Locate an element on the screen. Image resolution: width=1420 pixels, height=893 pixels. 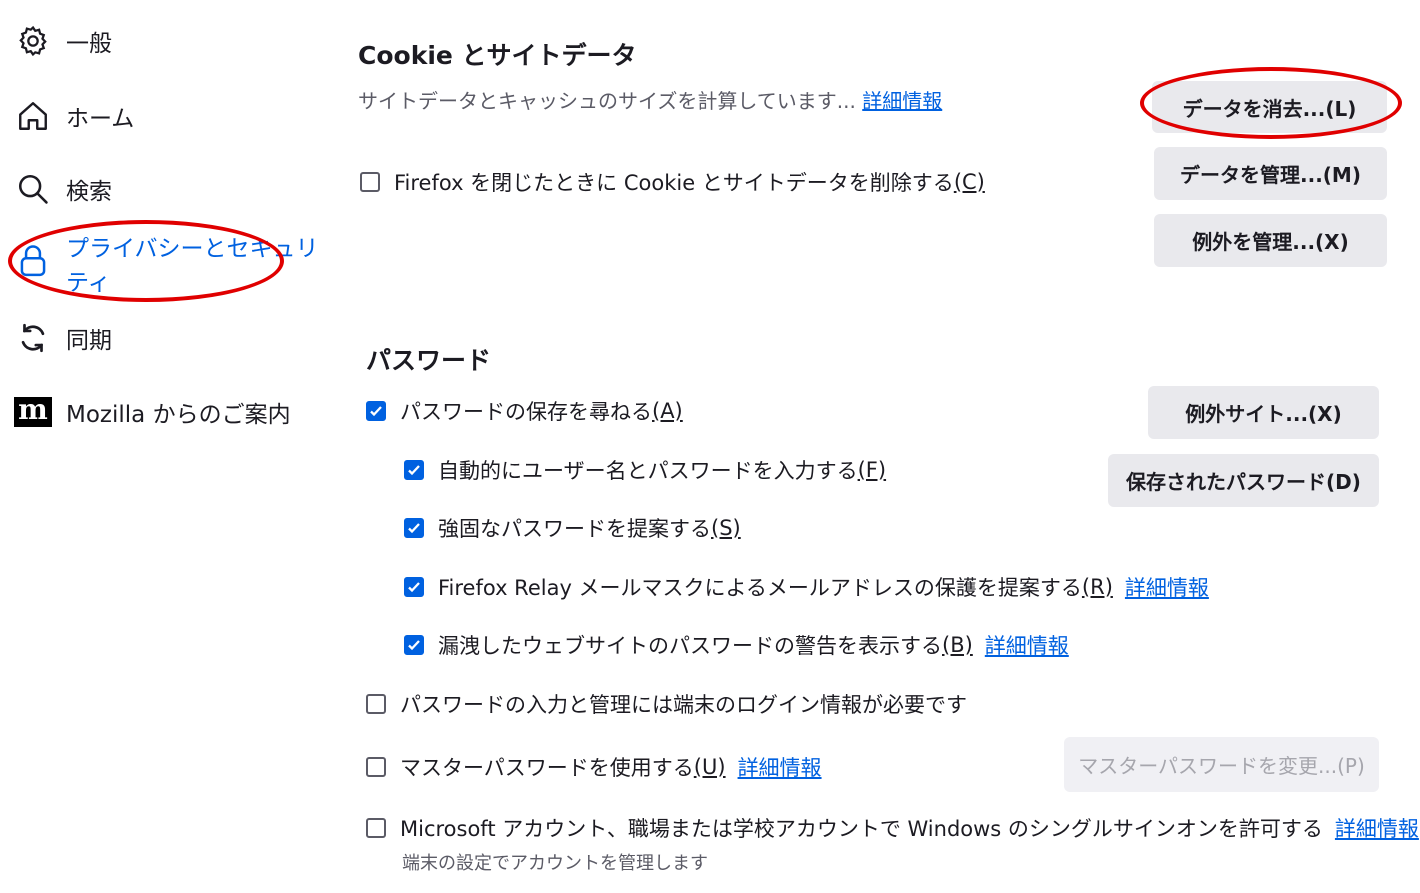
sidebar-item-search: 検索 is located at coordinates (63, 189).